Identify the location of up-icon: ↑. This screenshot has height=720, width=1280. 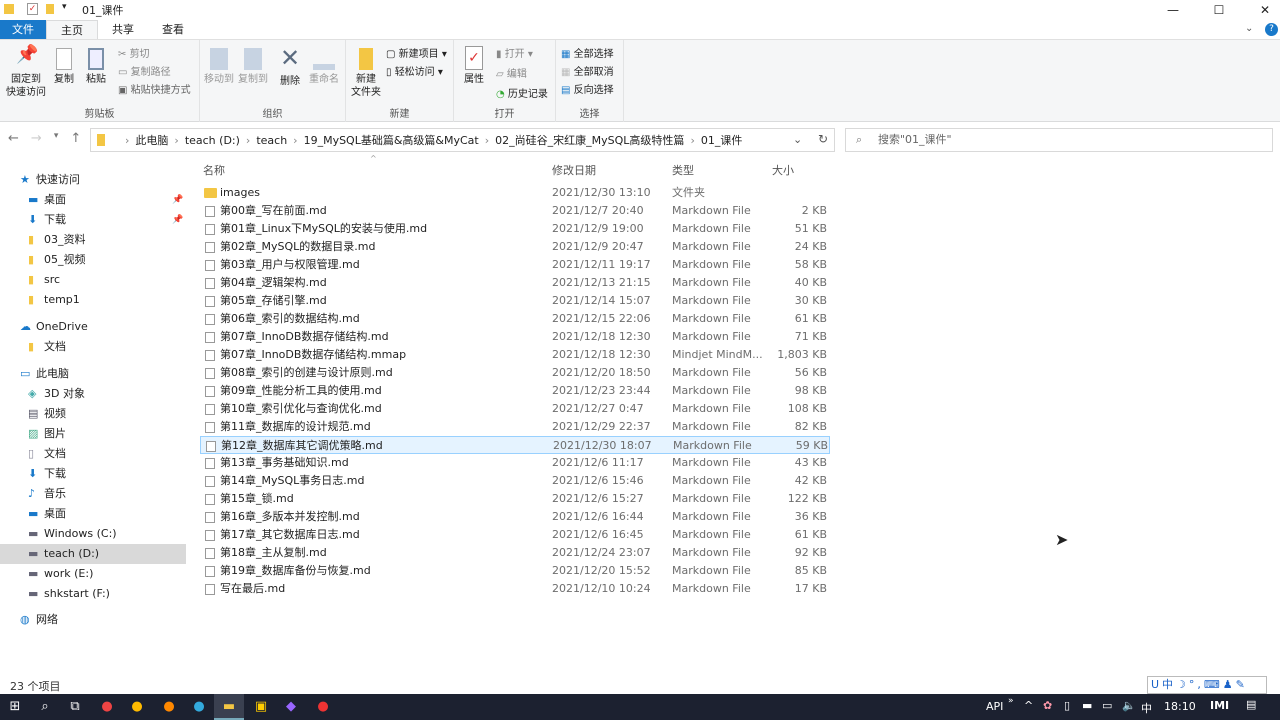
(75, 138).